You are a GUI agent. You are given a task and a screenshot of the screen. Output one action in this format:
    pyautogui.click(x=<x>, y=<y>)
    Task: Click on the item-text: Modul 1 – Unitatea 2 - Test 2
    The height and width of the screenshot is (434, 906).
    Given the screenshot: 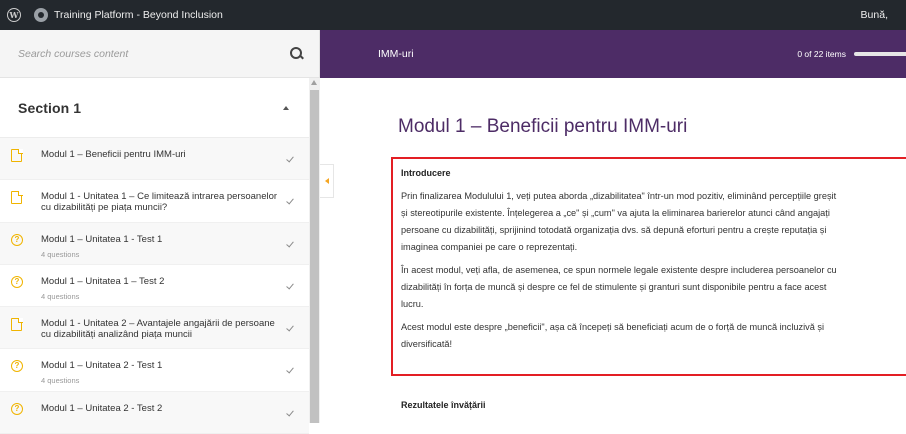 What is the action you would take?
    pyautogui.click(x=160, y=408)
    